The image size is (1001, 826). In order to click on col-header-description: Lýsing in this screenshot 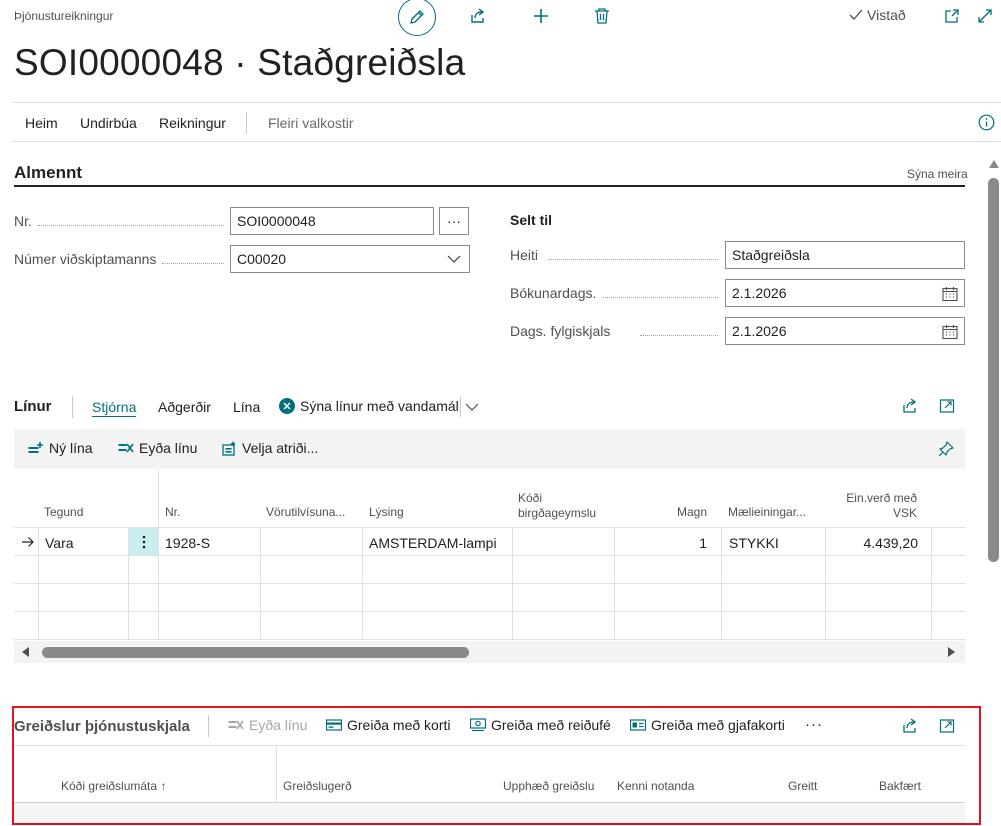, I will do `click(386, 512)`.